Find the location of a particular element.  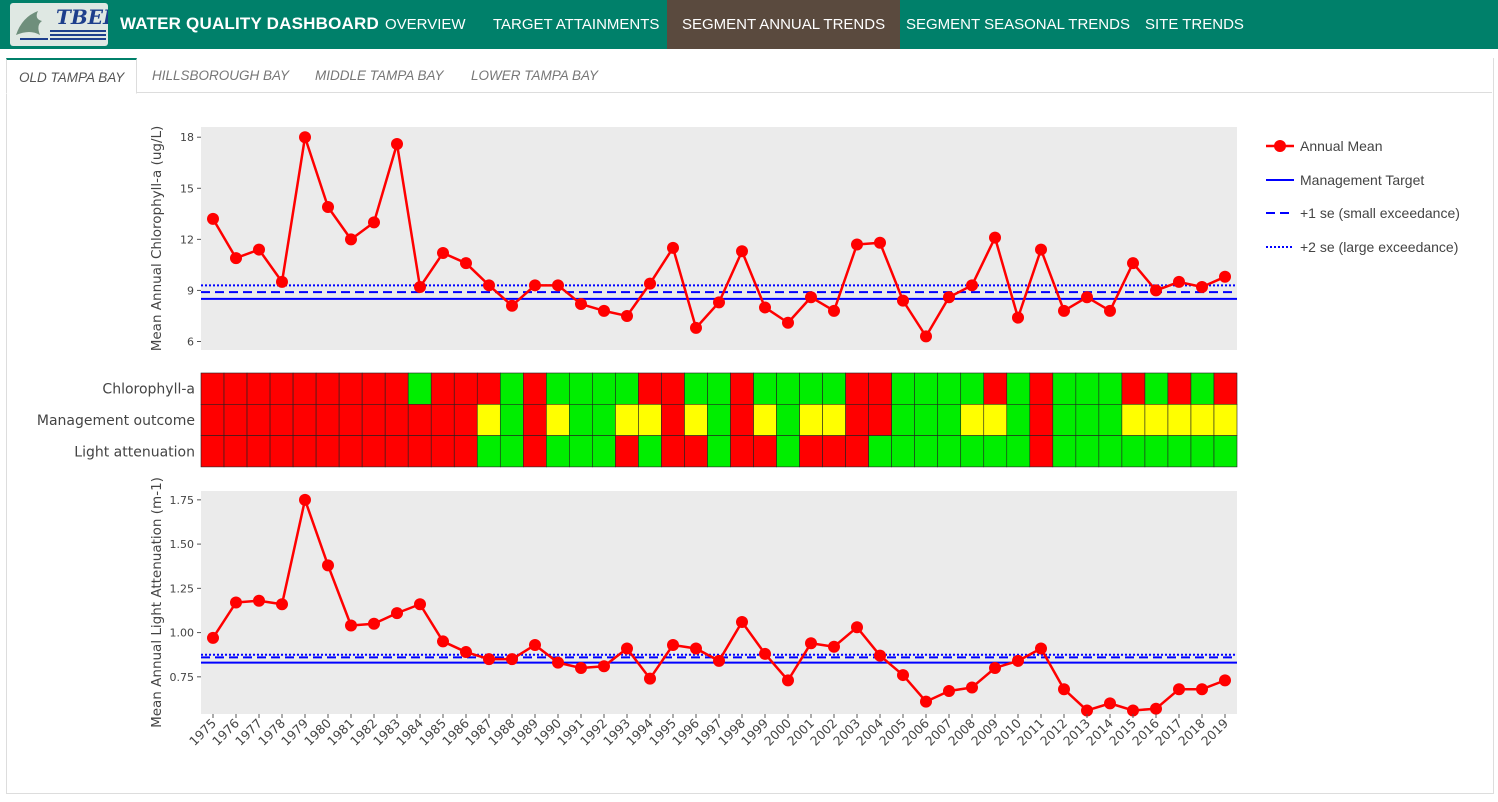

legend-label: +1 se (small exceedance) is located at coordinates (1380, 213).